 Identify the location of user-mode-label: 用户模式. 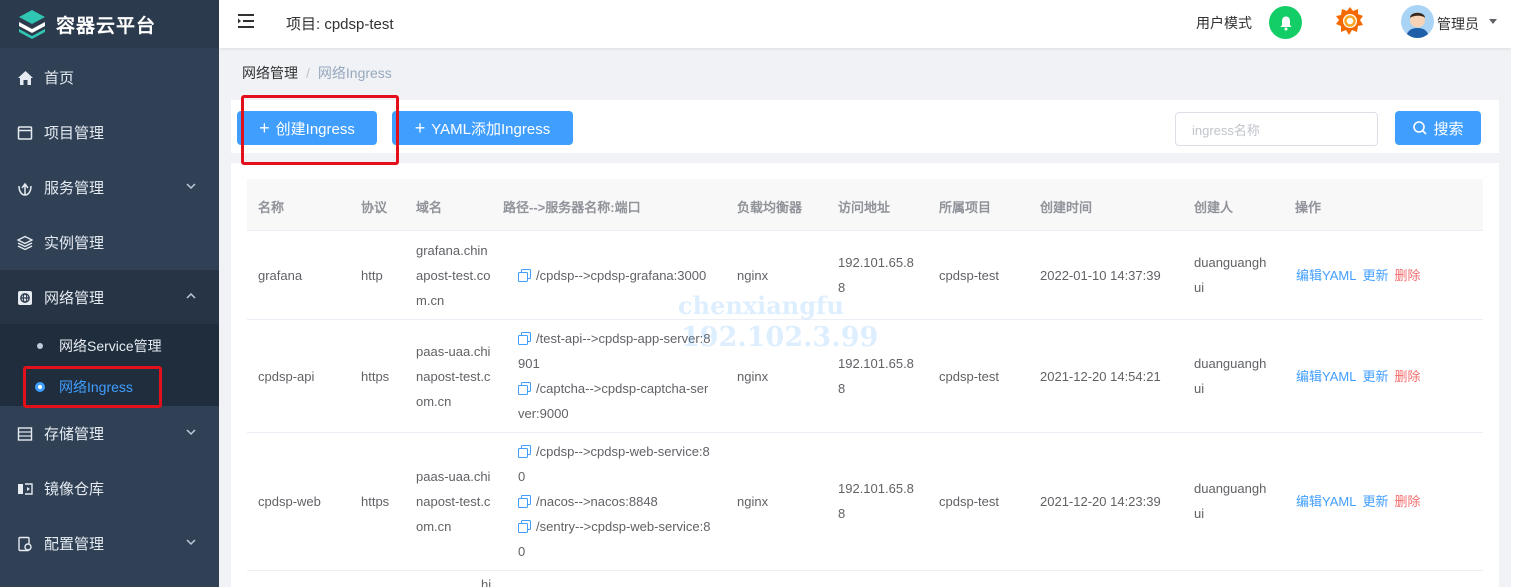
(1224, 23).